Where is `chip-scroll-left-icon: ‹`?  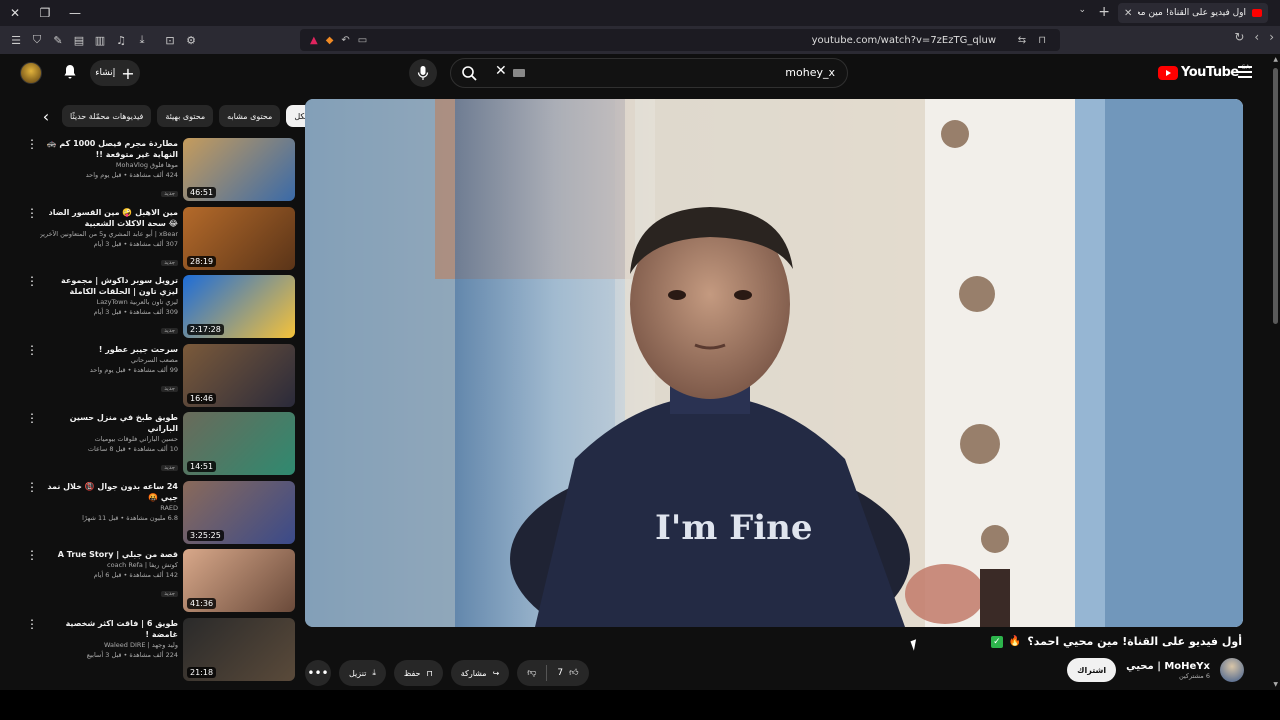 chip-scroll-left-icon: ‹ is located at coordinates (46, 116).